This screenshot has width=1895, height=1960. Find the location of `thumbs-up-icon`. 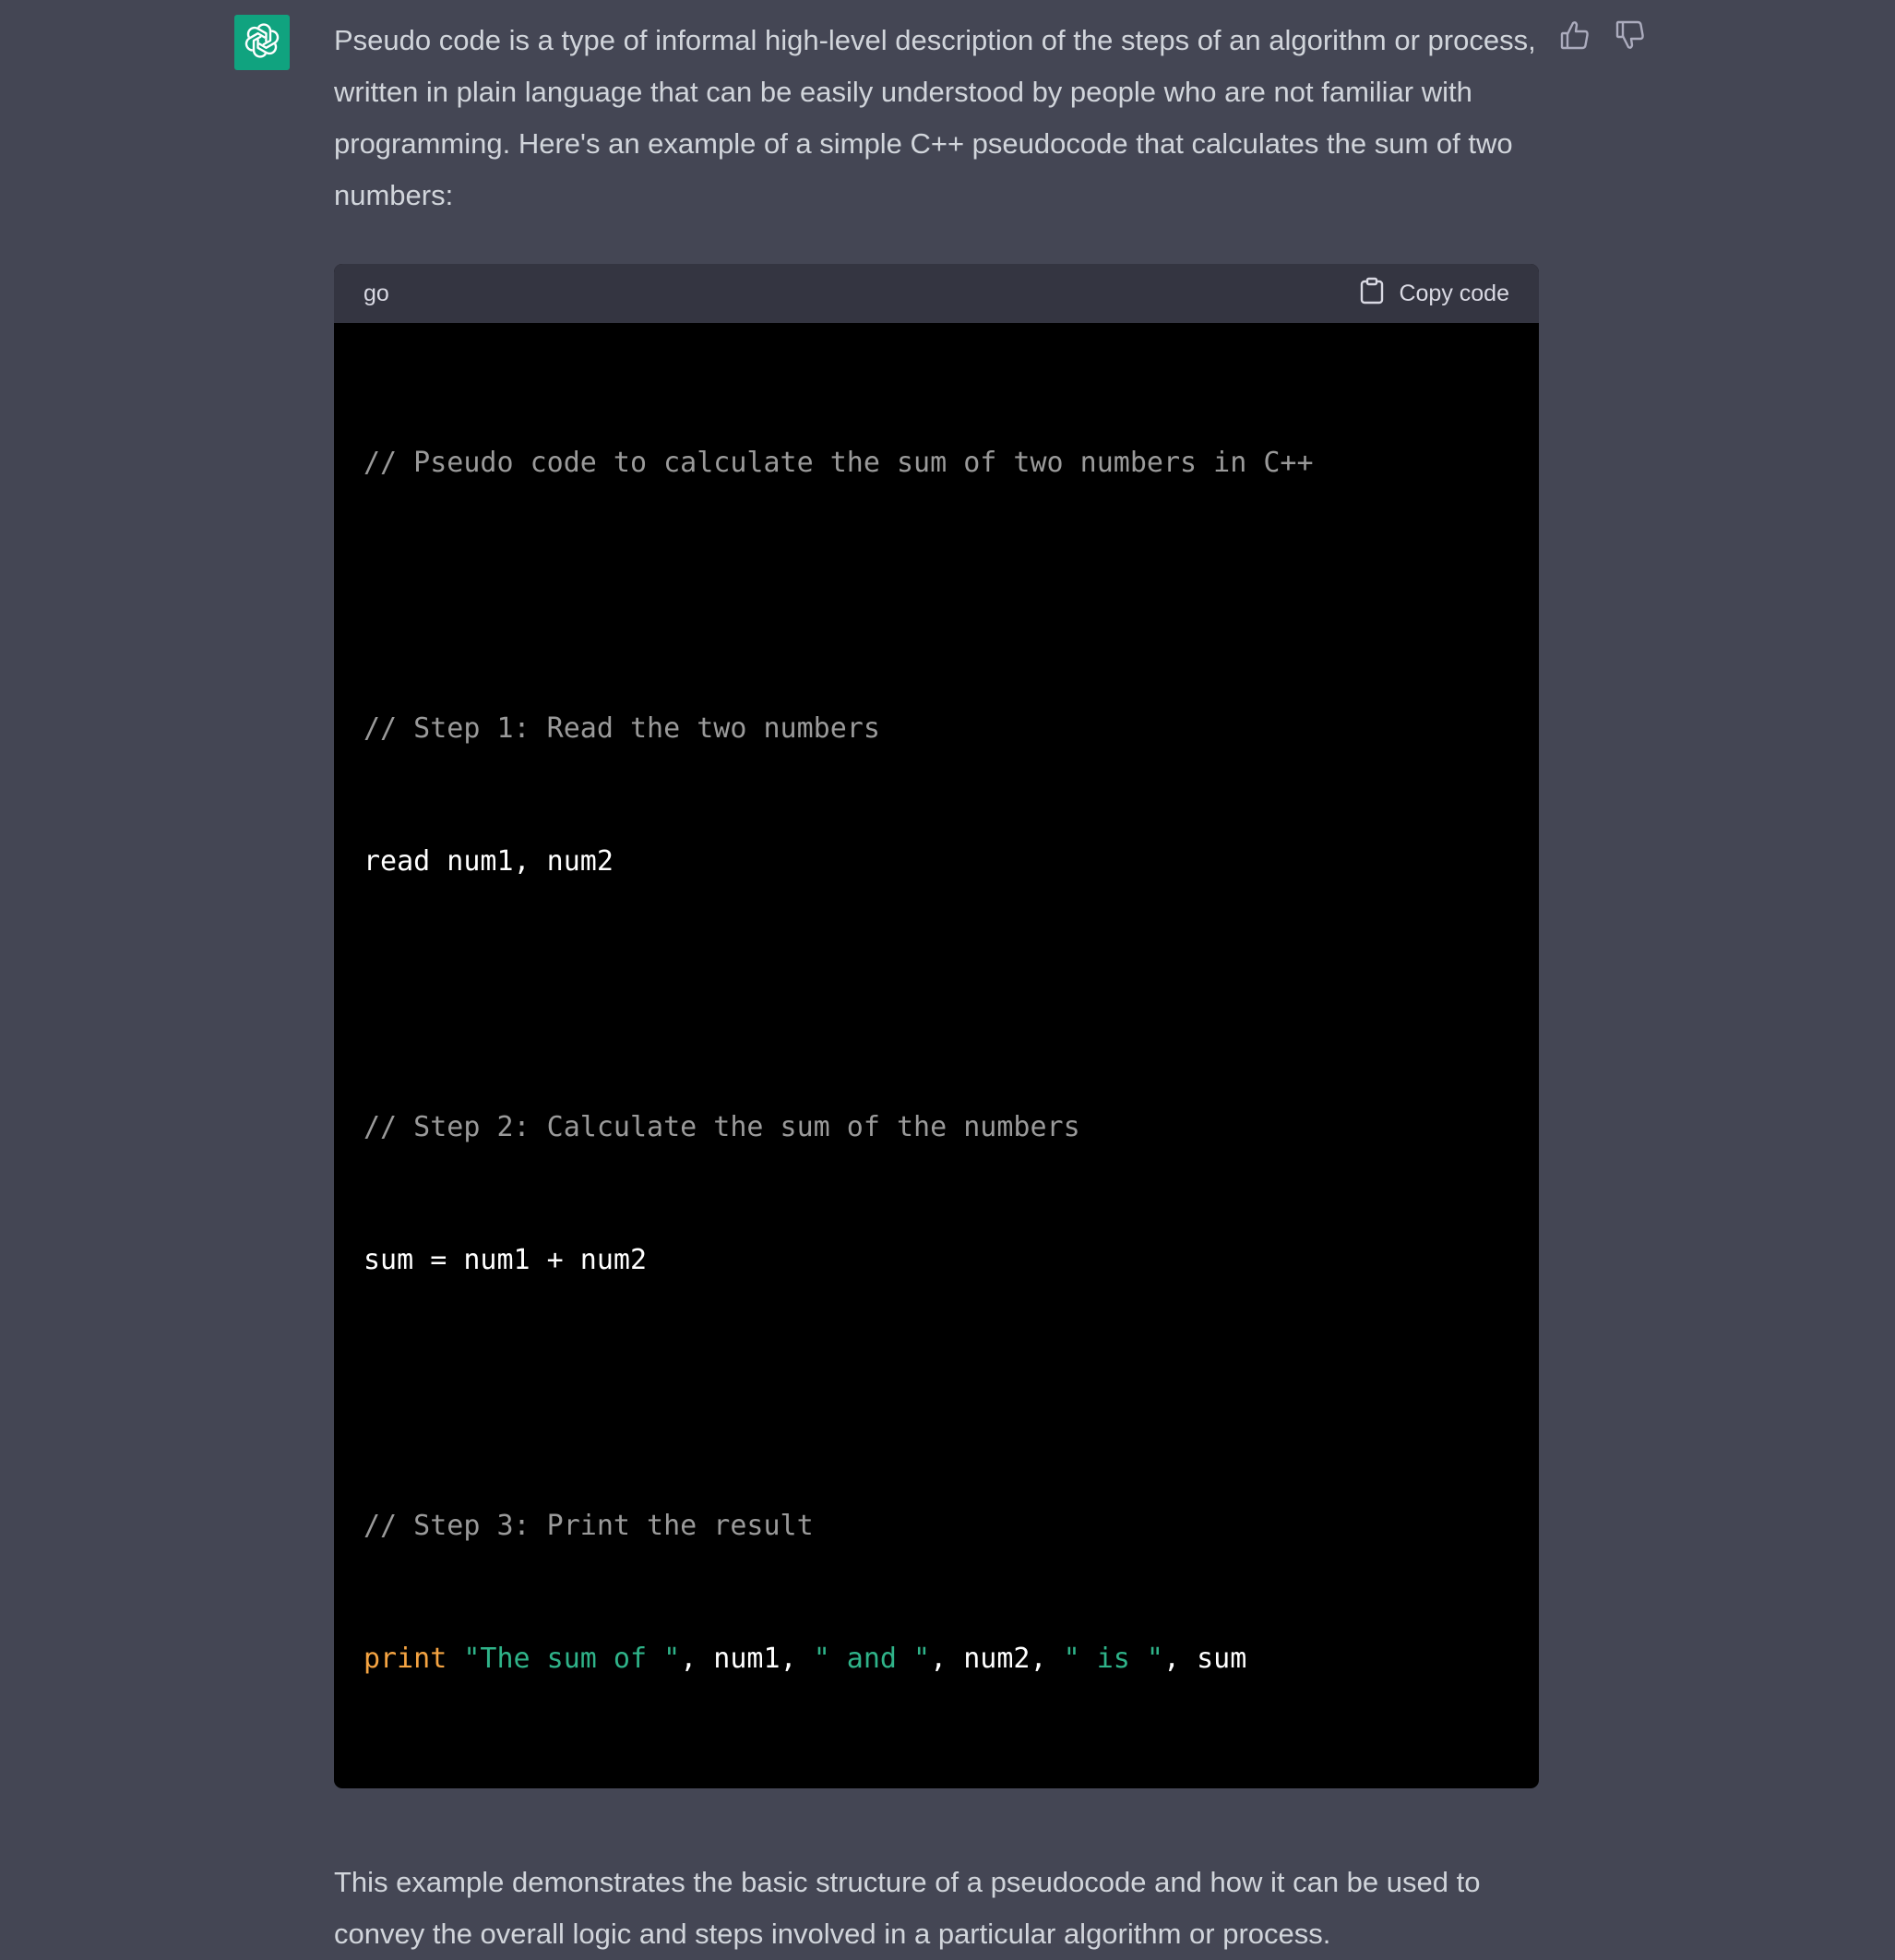

thumbs-up-icon is located at coordinates (1575, 37).